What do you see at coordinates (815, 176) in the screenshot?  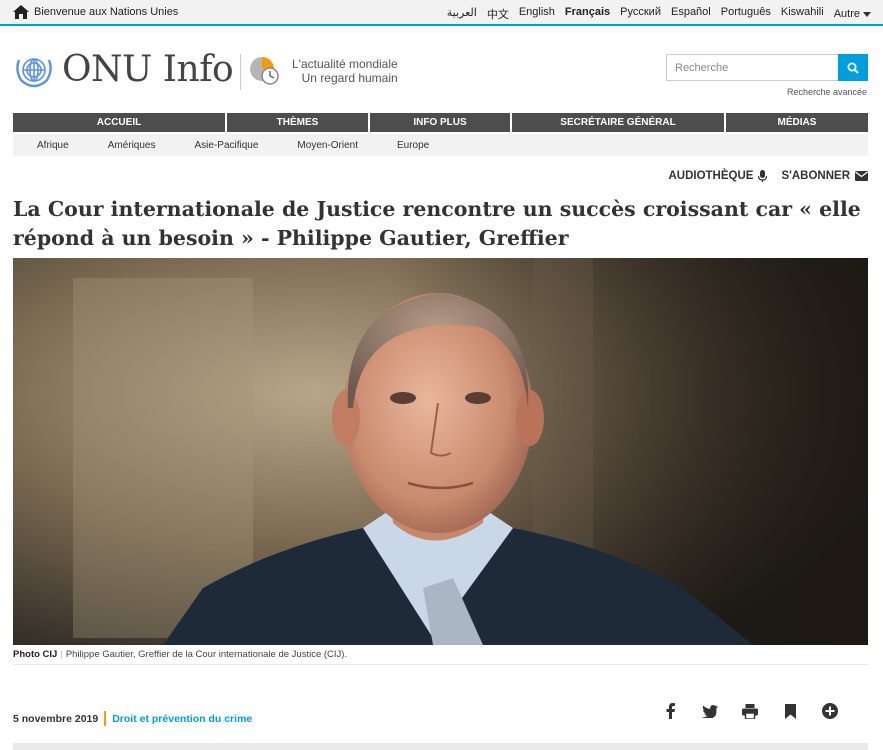 I see `subscribe-label: S'ABONNER` at bounding box center [815, 176].